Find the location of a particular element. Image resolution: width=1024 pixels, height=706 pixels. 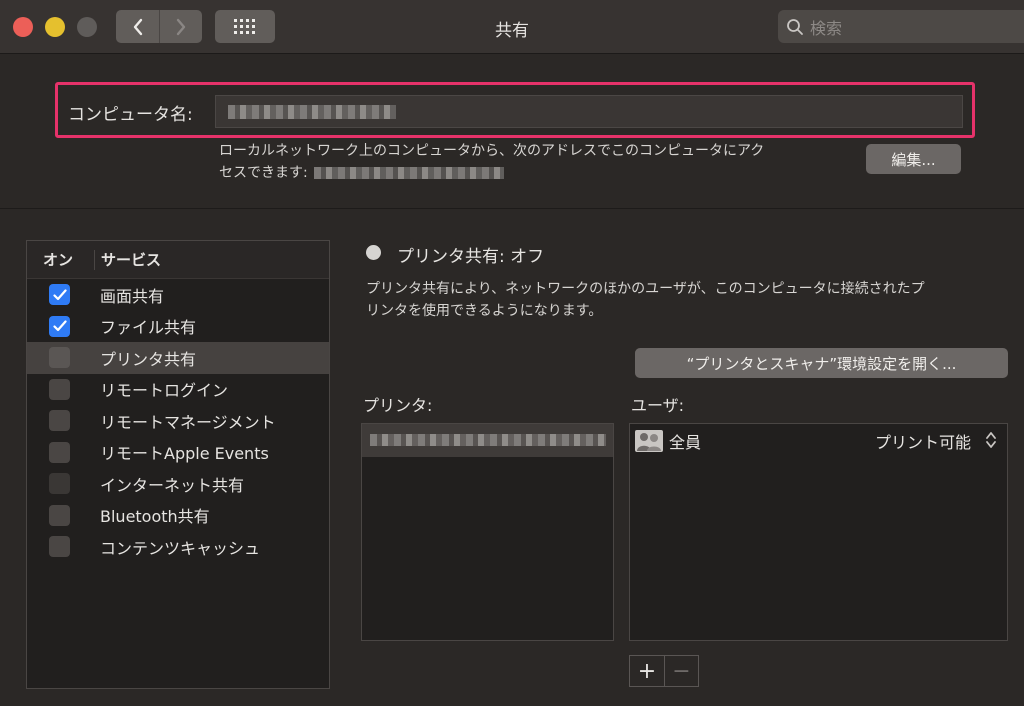

service-description-line-1: プリンタ共有により、ネットワークのほかのユーザが、このコンピュータに接続されたプ is located at coordinates (645, 289).